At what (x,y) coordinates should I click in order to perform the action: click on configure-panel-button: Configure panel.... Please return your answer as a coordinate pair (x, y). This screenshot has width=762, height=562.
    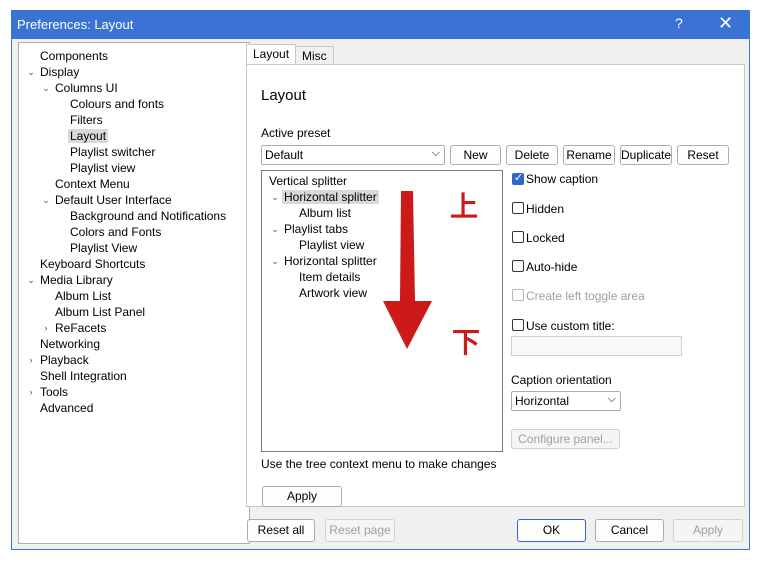
    Looking at the image, I should click on (565, 439).